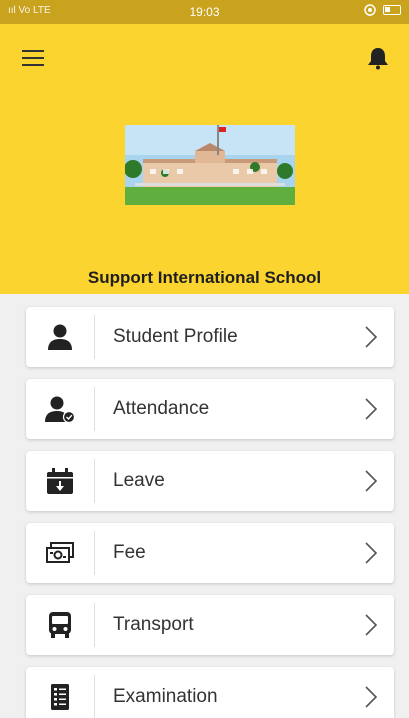 The width and height of the screenshot is (409, 718). What do you see at coordinates (139, 480) in the screenshot?
I see `menu-item-label: Leave` at bounding box center [139, 480].